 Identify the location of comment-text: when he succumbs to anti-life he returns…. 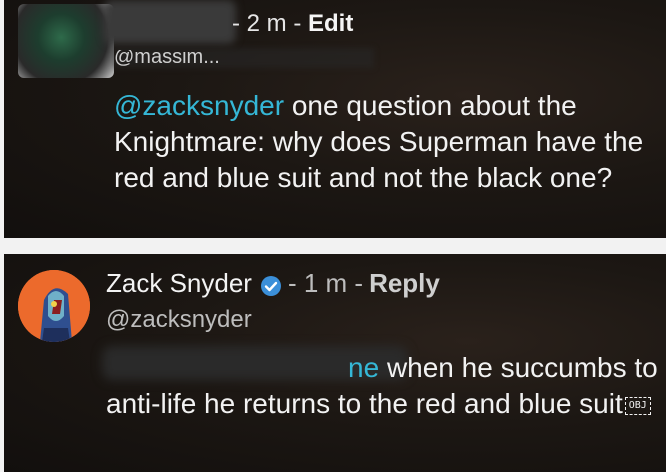
(382, 385).